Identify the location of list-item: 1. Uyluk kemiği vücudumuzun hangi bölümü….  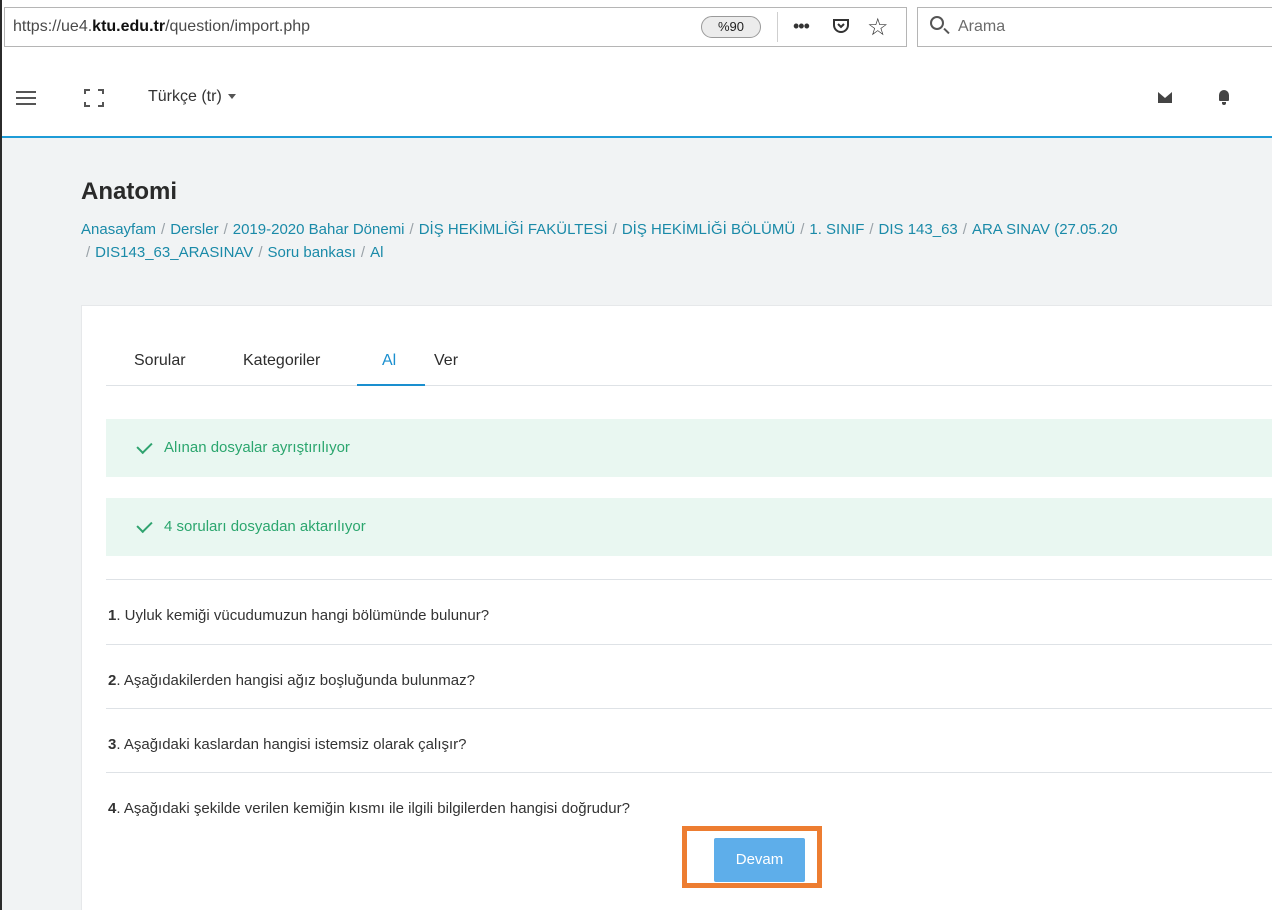
(689, 611).